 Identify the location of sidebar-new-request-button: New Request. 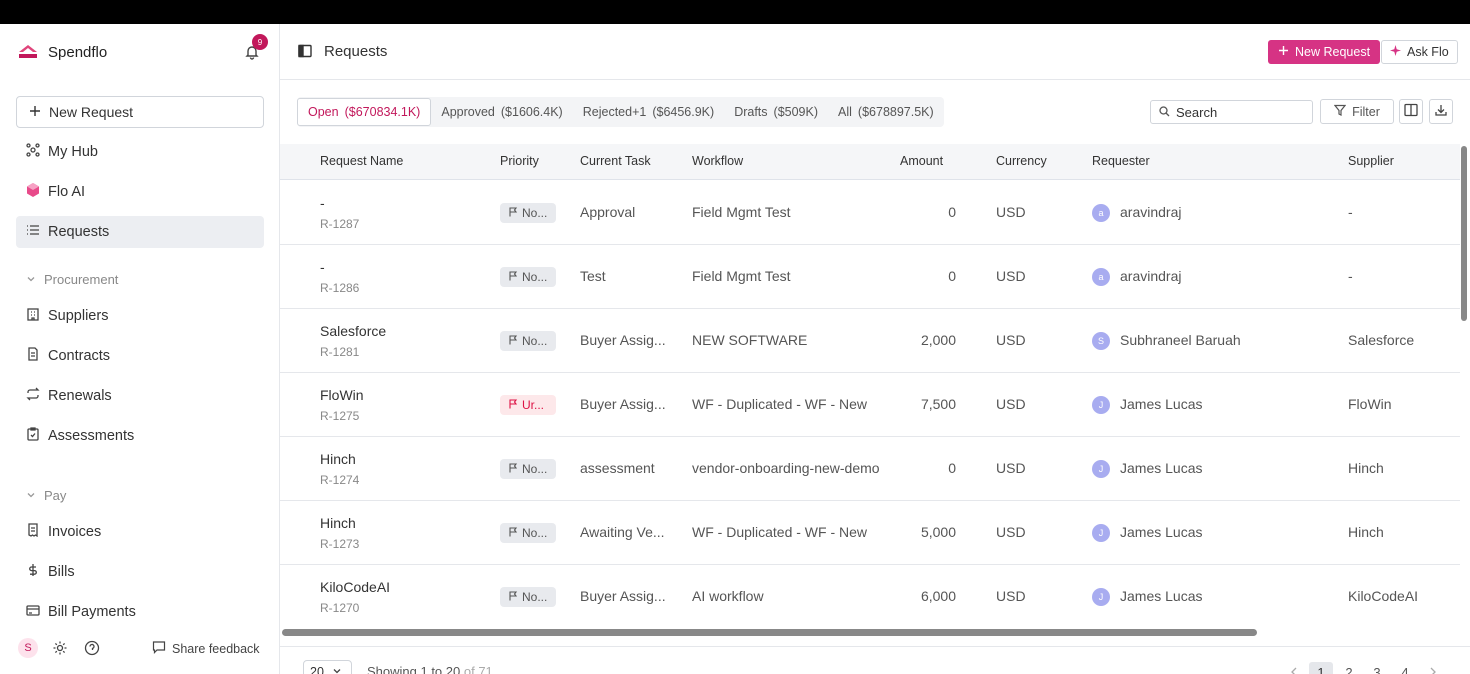
(140, 112).